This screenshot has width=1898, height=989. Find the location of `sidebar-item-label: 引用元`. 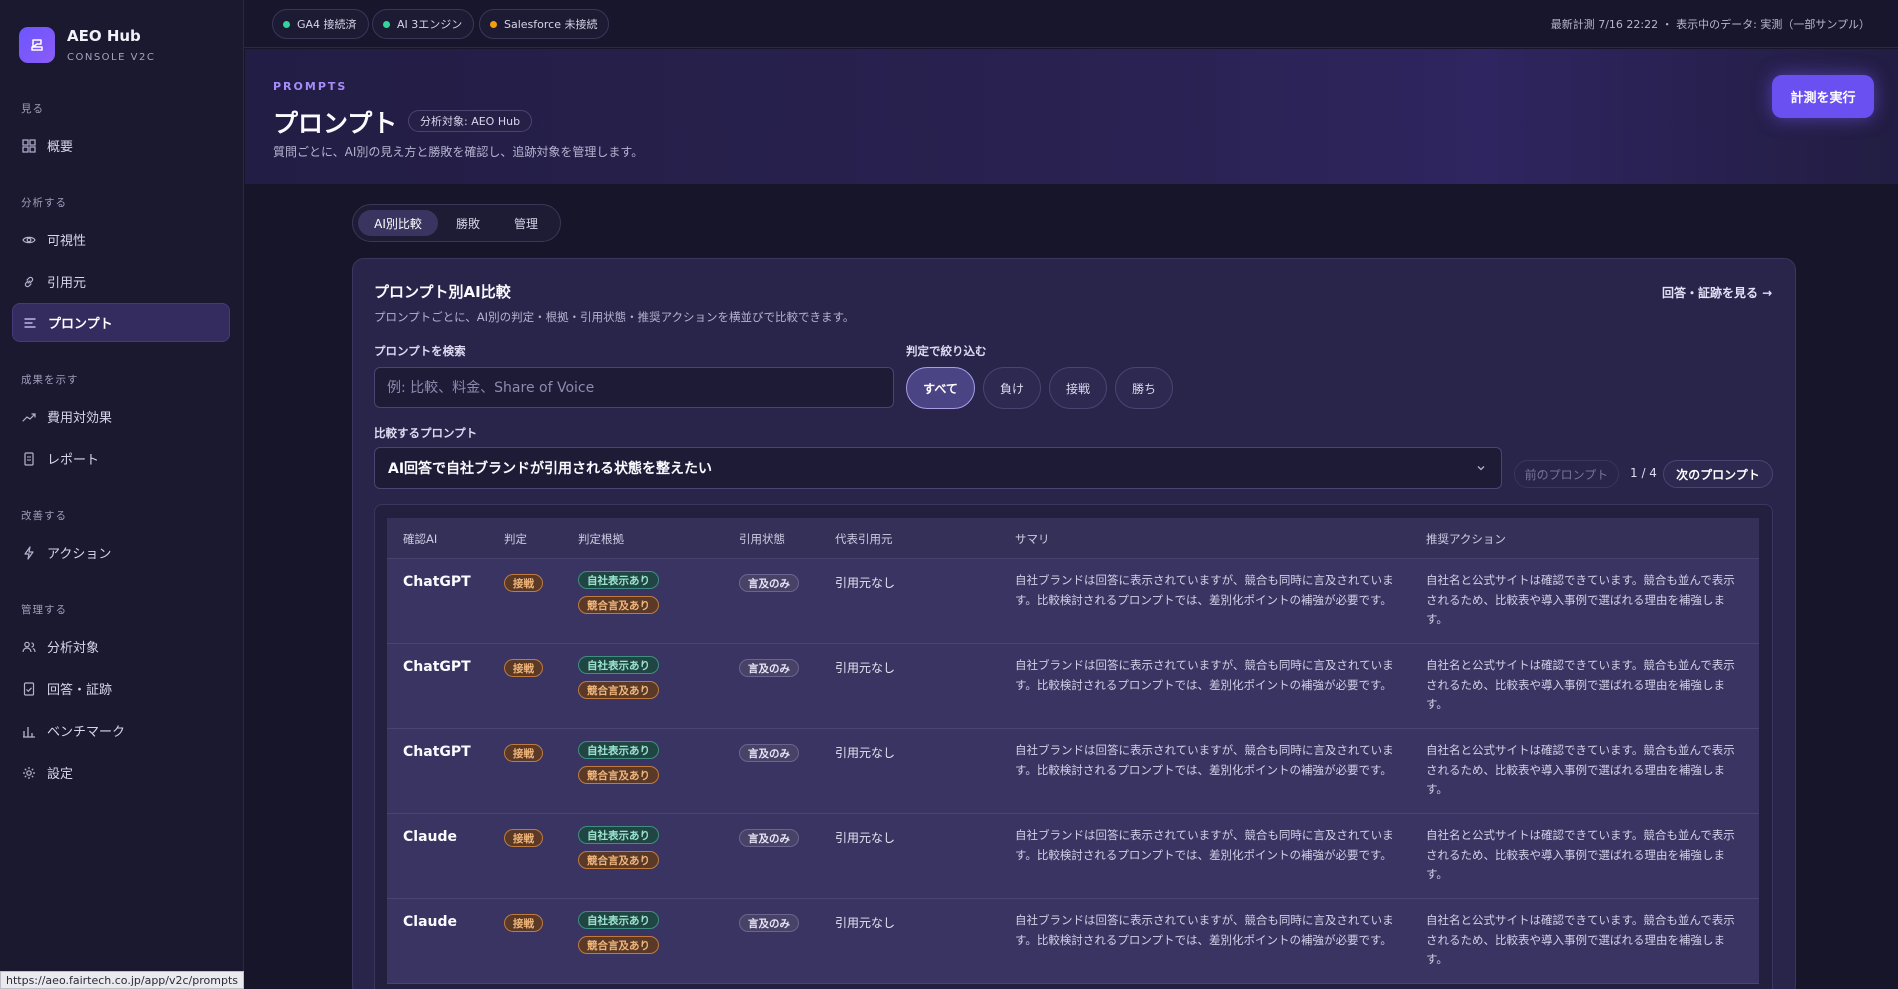

sidebar-item-label: 引用元 is located at coordinates (67, 283).